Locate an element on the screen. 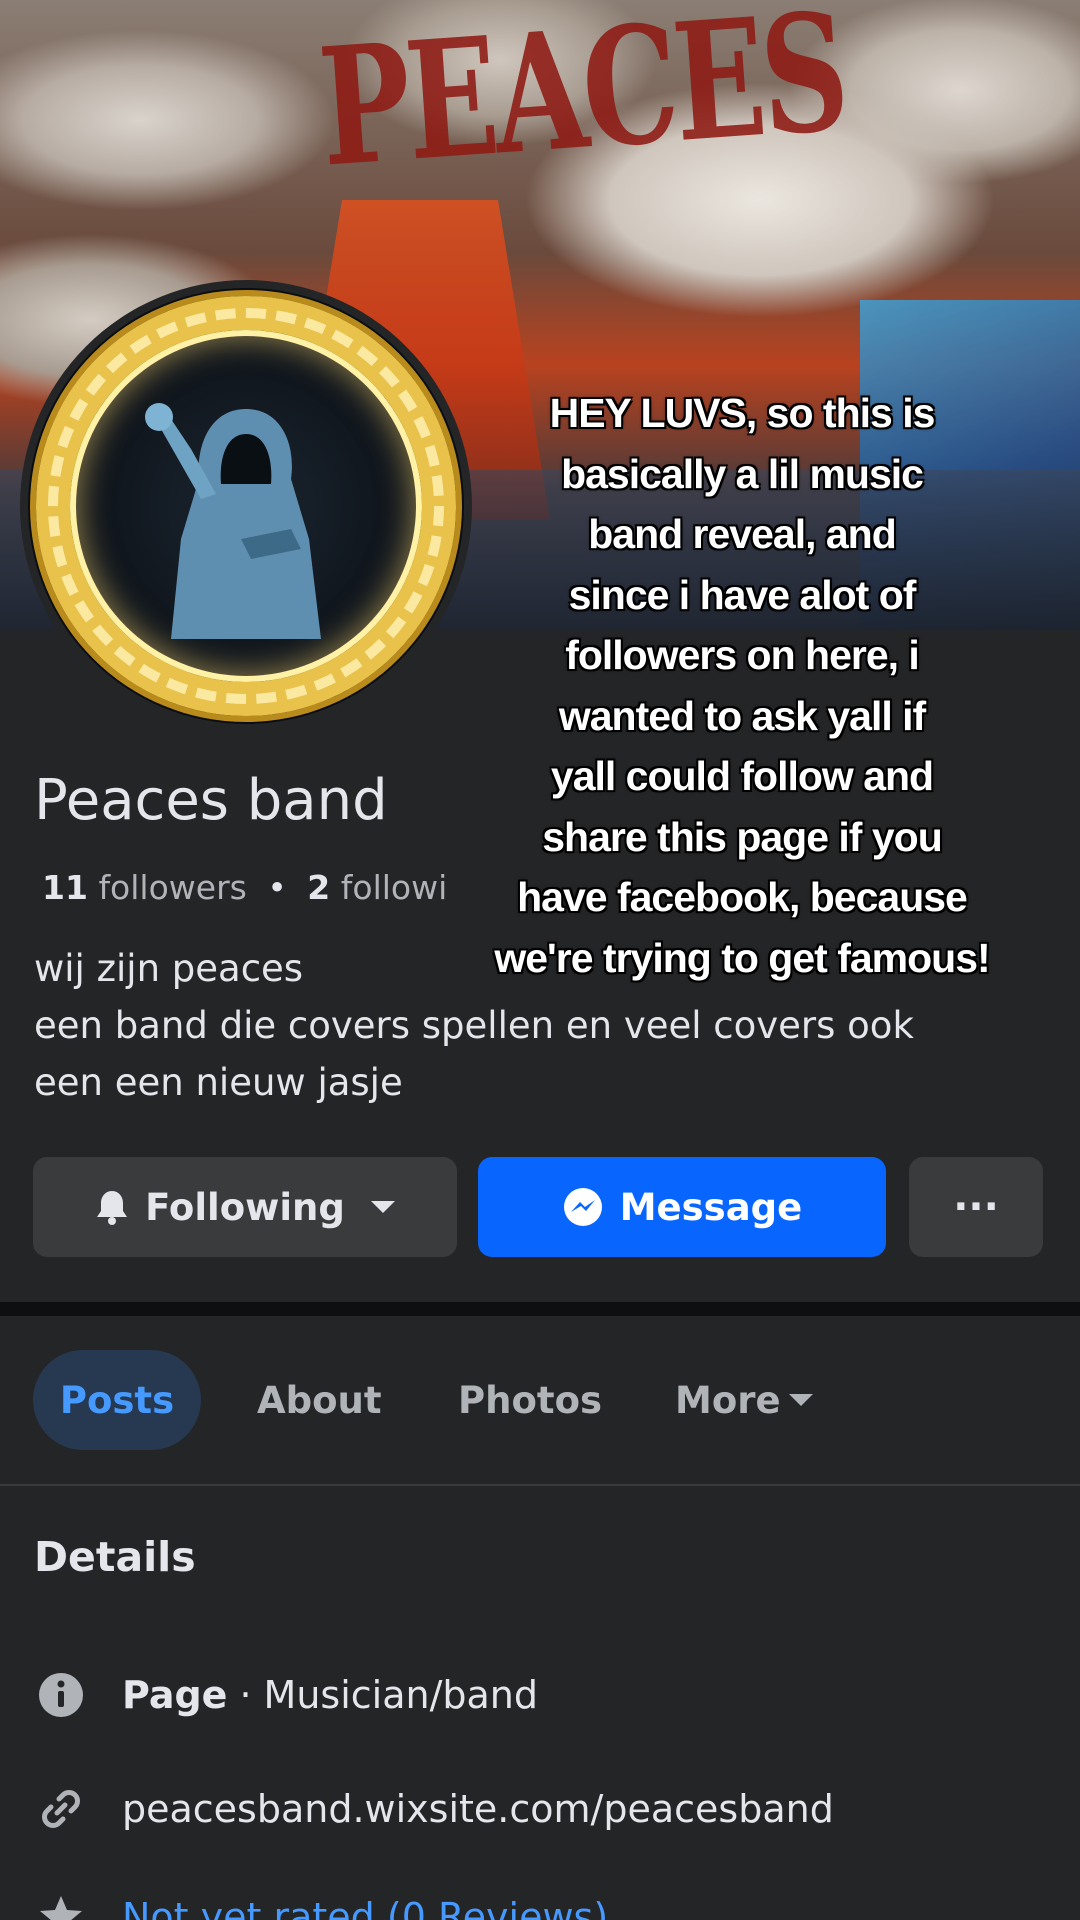 This screenshot has width=1080, height=1920. more-options-button: ··· is located at coordinates (976, 1207).